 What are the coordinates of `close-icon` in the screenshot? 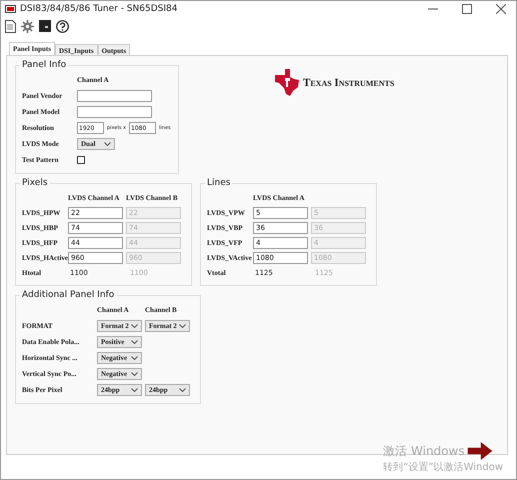 It's located at (501, 9).